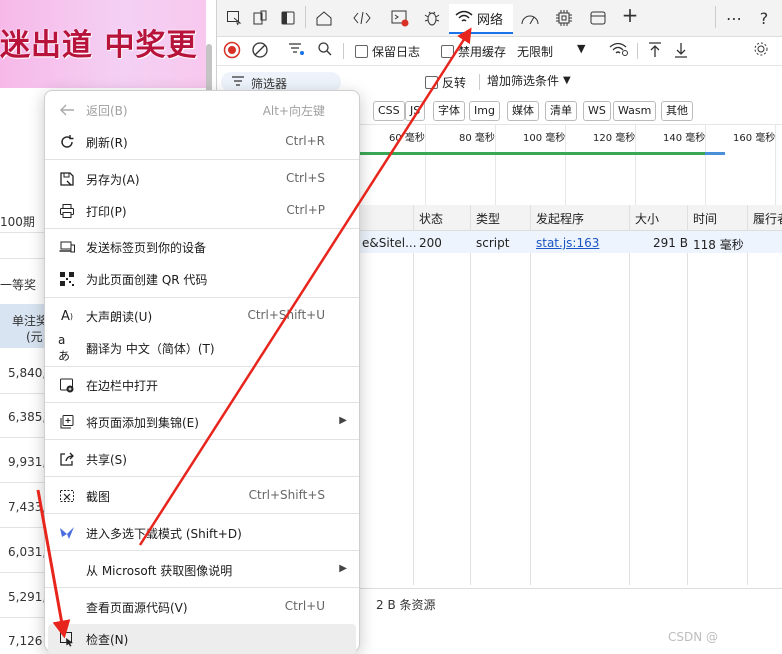  I want to click on menu-item-shortcut: Alt+向左键, so click(293, 111).